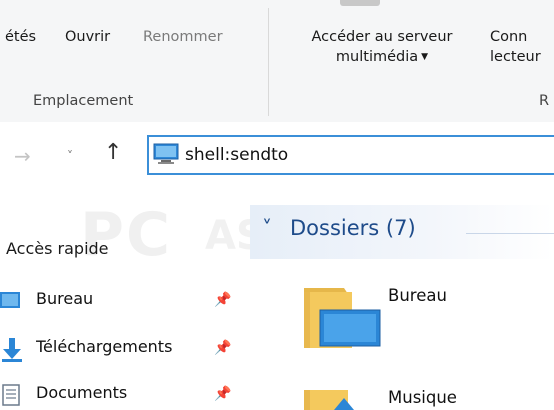 This screenshot has width=554, height=410. Describe the element at coordinates (113, 152) in the screenshot. I see `up-arrow-icon: ↑` at that location.